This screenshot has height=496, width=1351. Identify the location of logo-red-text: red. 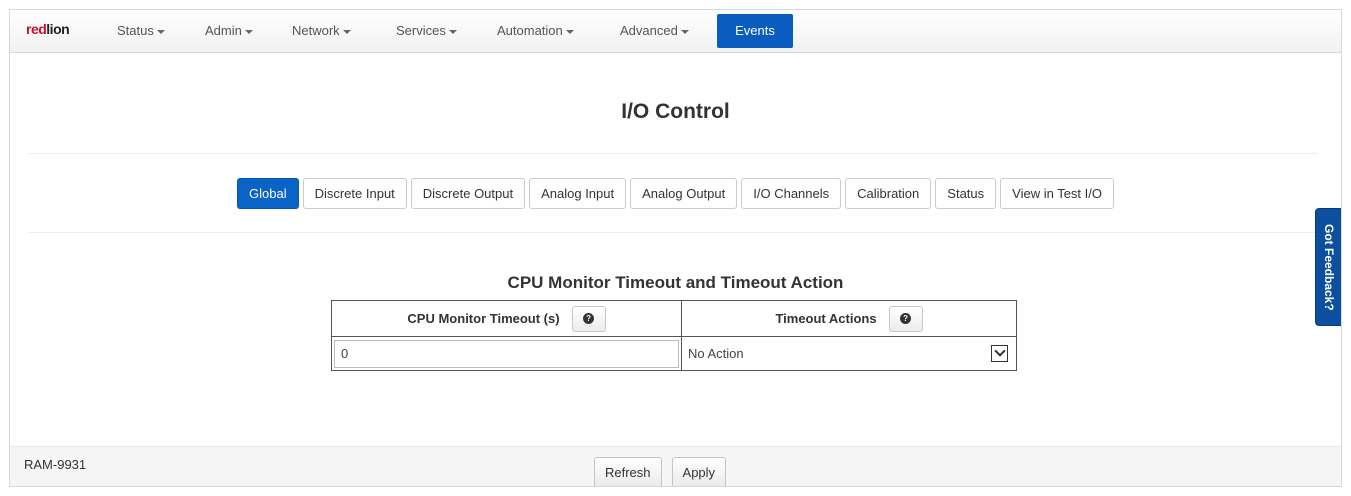
(36, 29).